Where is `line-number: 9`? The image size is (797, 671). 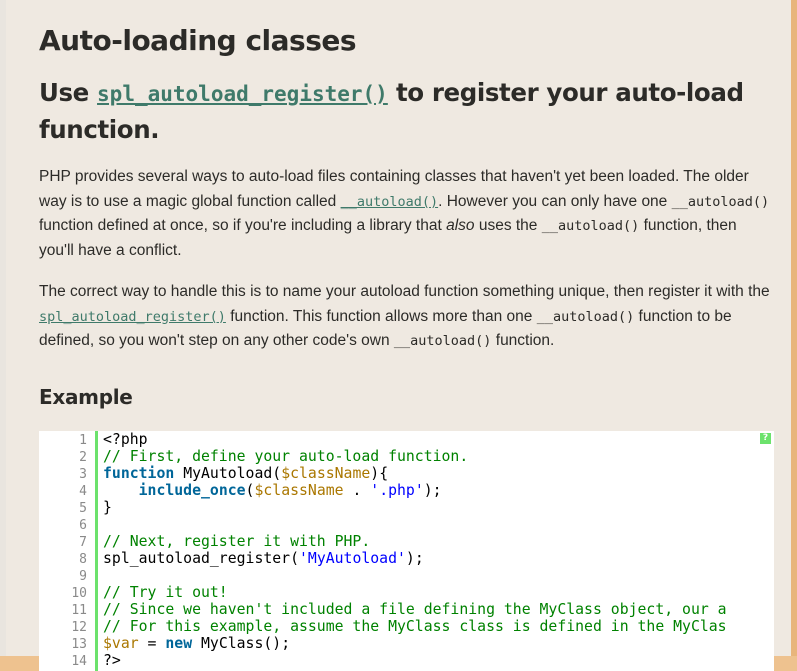
line-number: 9 is located at coordinates (83, 576).